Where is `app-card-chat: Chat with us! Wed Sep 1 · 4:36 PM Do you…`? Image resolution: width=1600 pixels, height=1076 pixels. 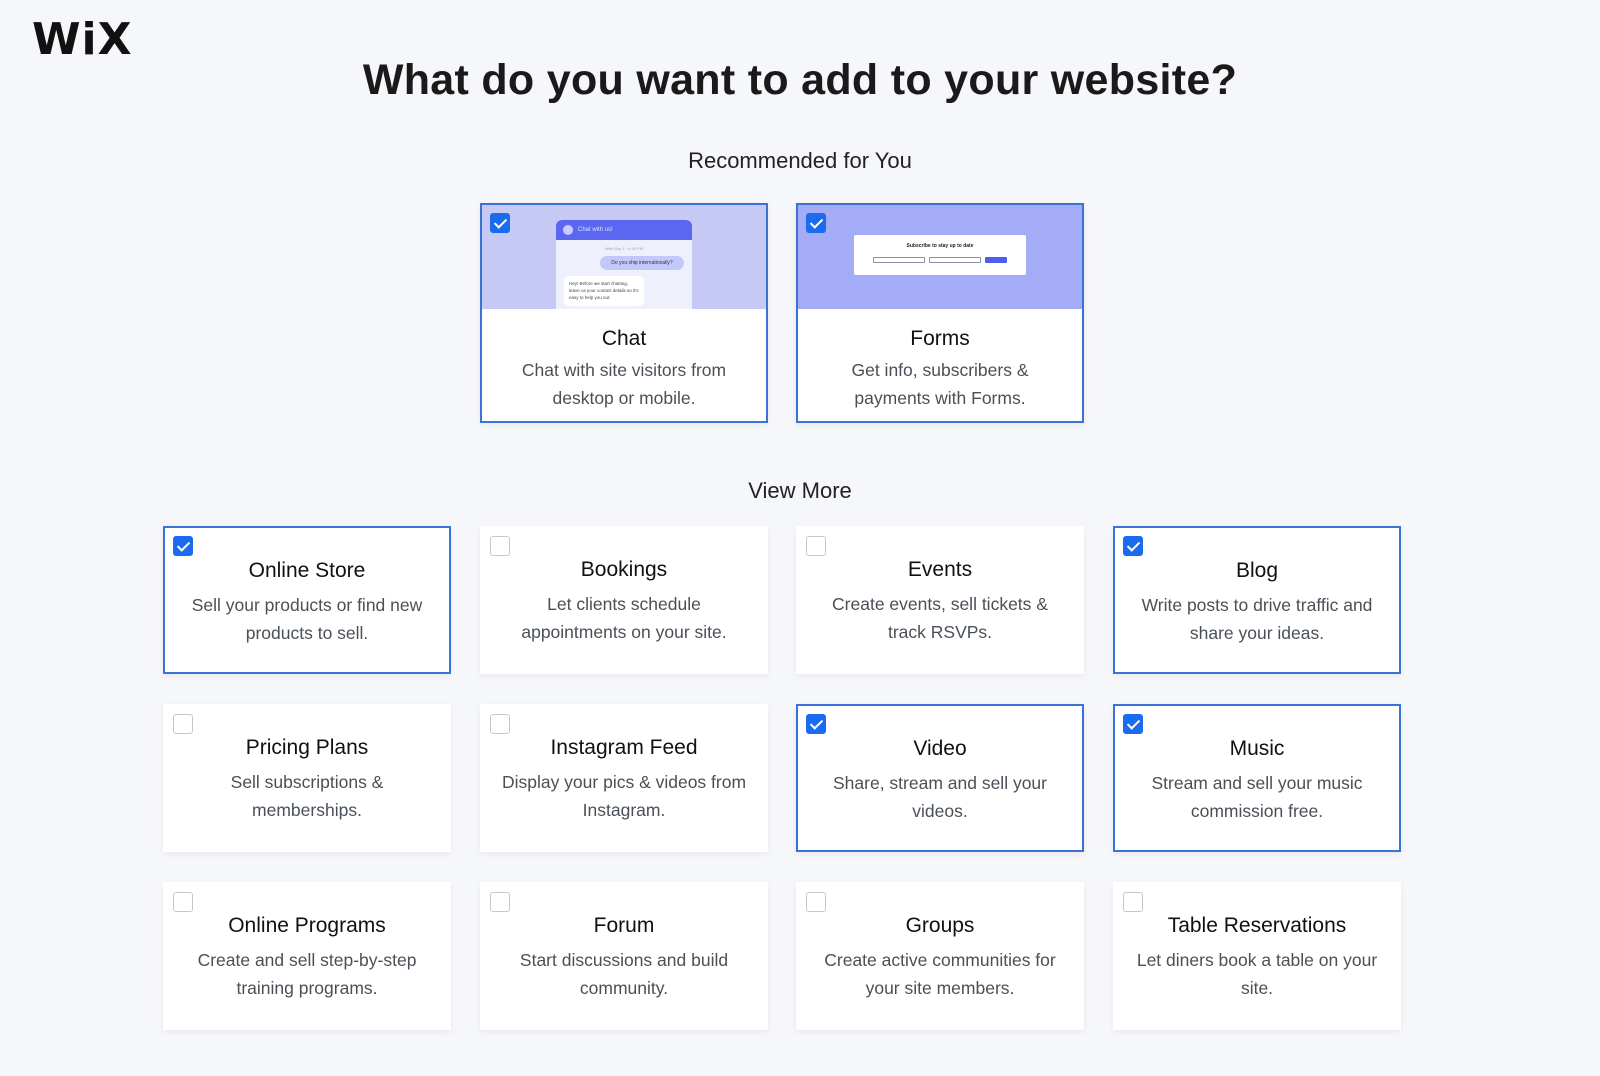 app-card-chat: Chat with us! Wed Sep 1 · 4:36 PM Do you… is located at coordinates (624, 313).